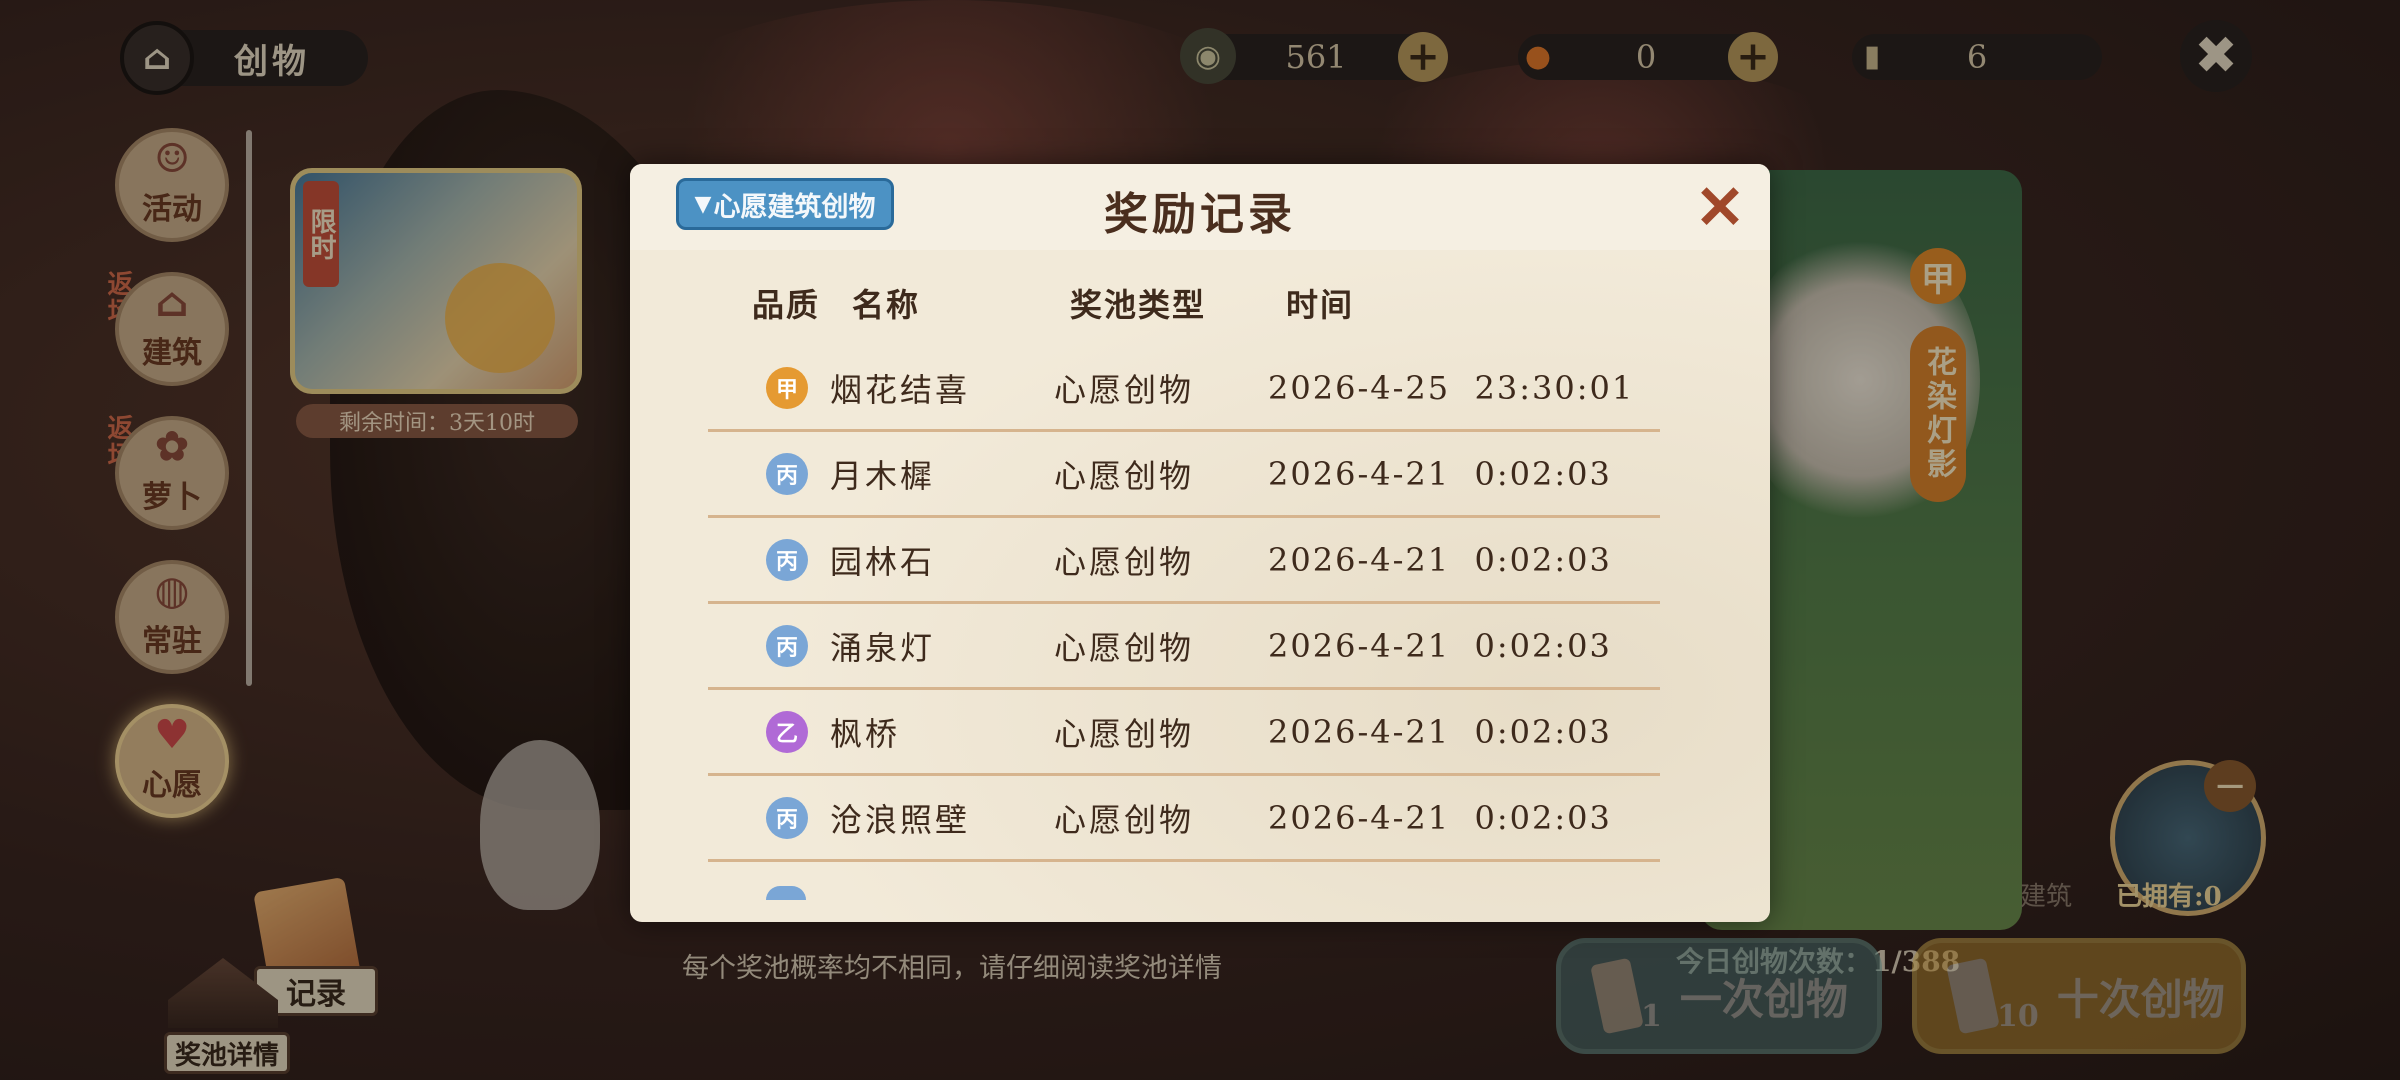  What do you see at coordinates (786, 305) in the screenshot?
I see `column-header-grade: 品质` at bounding box center [786, 305].